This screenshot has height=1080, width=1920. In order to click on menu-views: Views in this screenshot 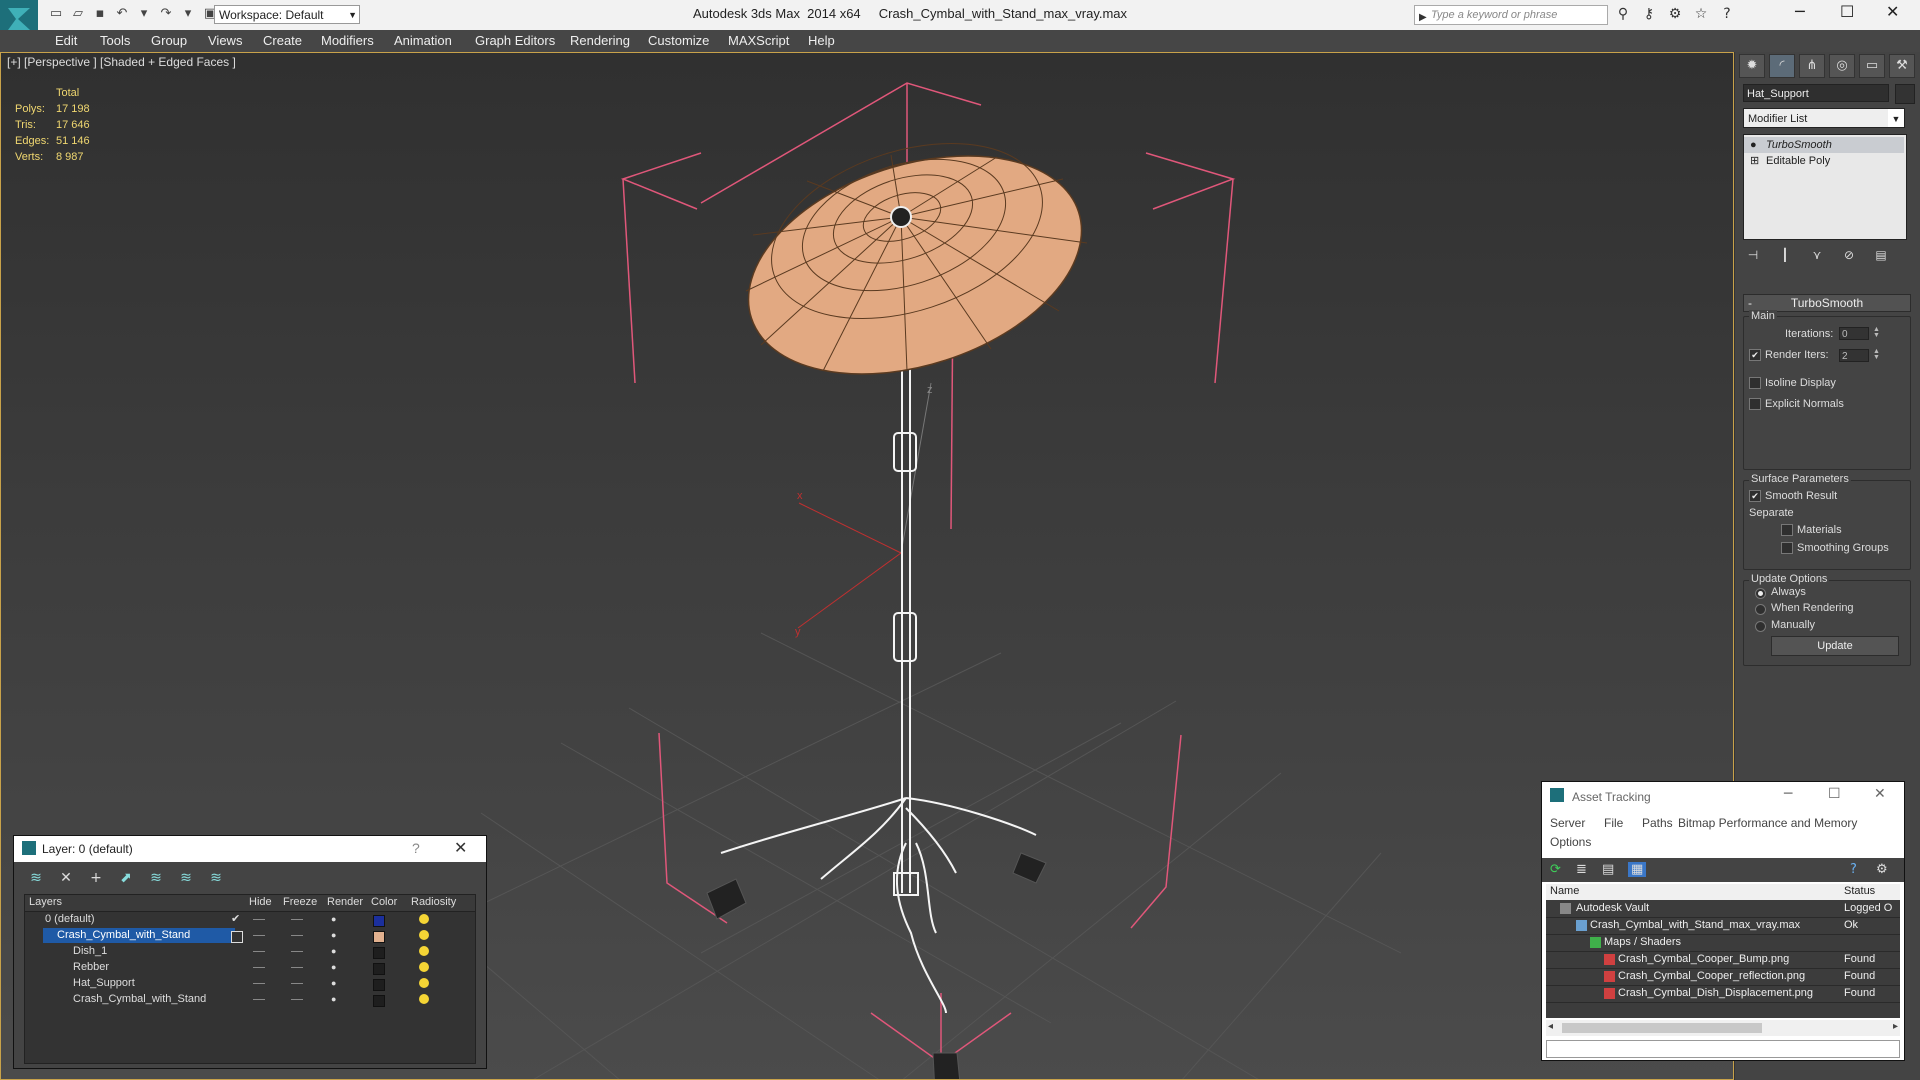, I will do `click(225, 40)`.